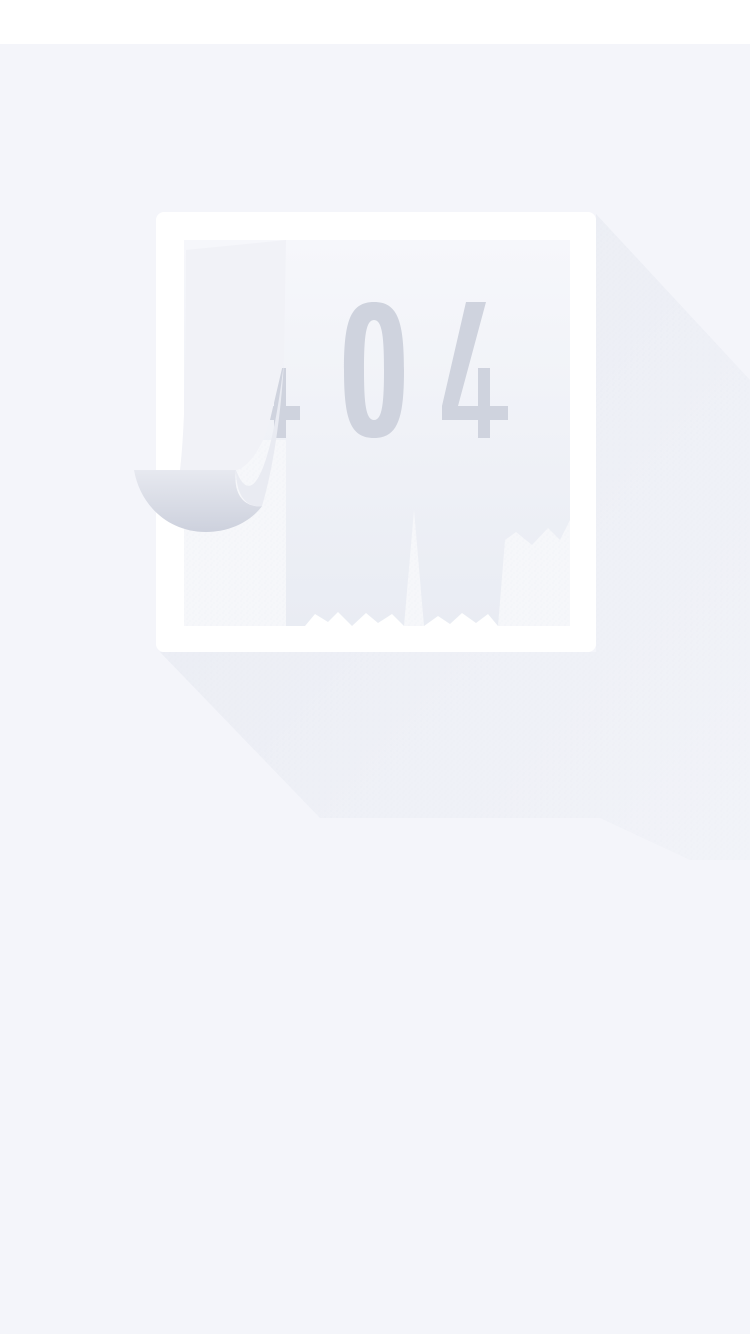 This screenshot has height=1334, width=750. What do you see at coordinates (377, 369) in the screenshot?
I see `error-code: 404` at bounding box center [377, 369].